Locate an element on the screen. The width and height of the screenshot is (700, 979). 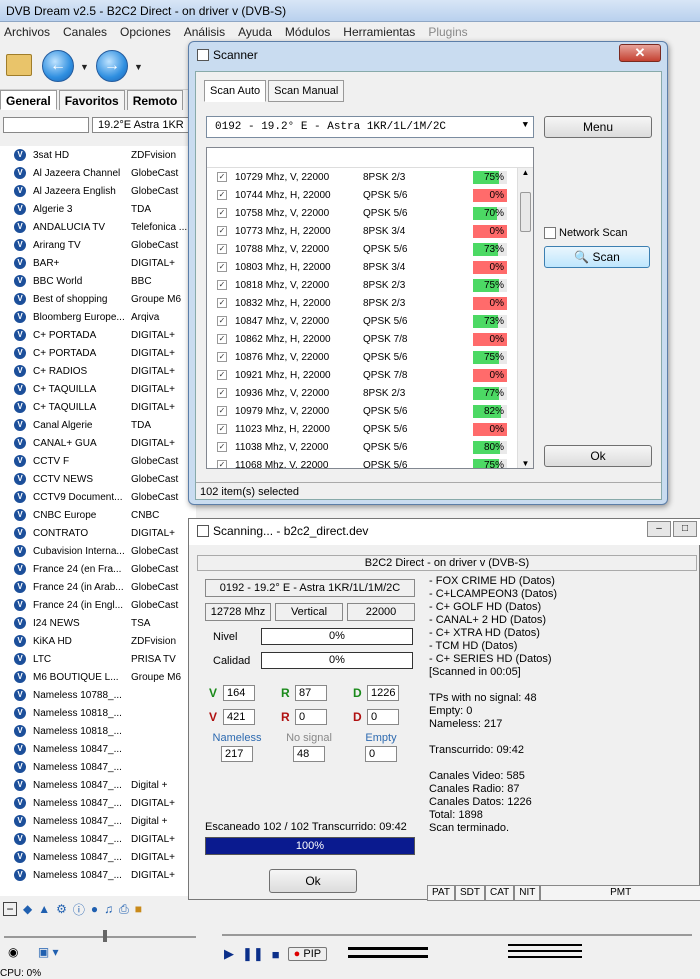
transponder-row: ✓ 10862 Mhz, H, 22000 QPSK 7/8 0% is located at coordinates (370, 339).